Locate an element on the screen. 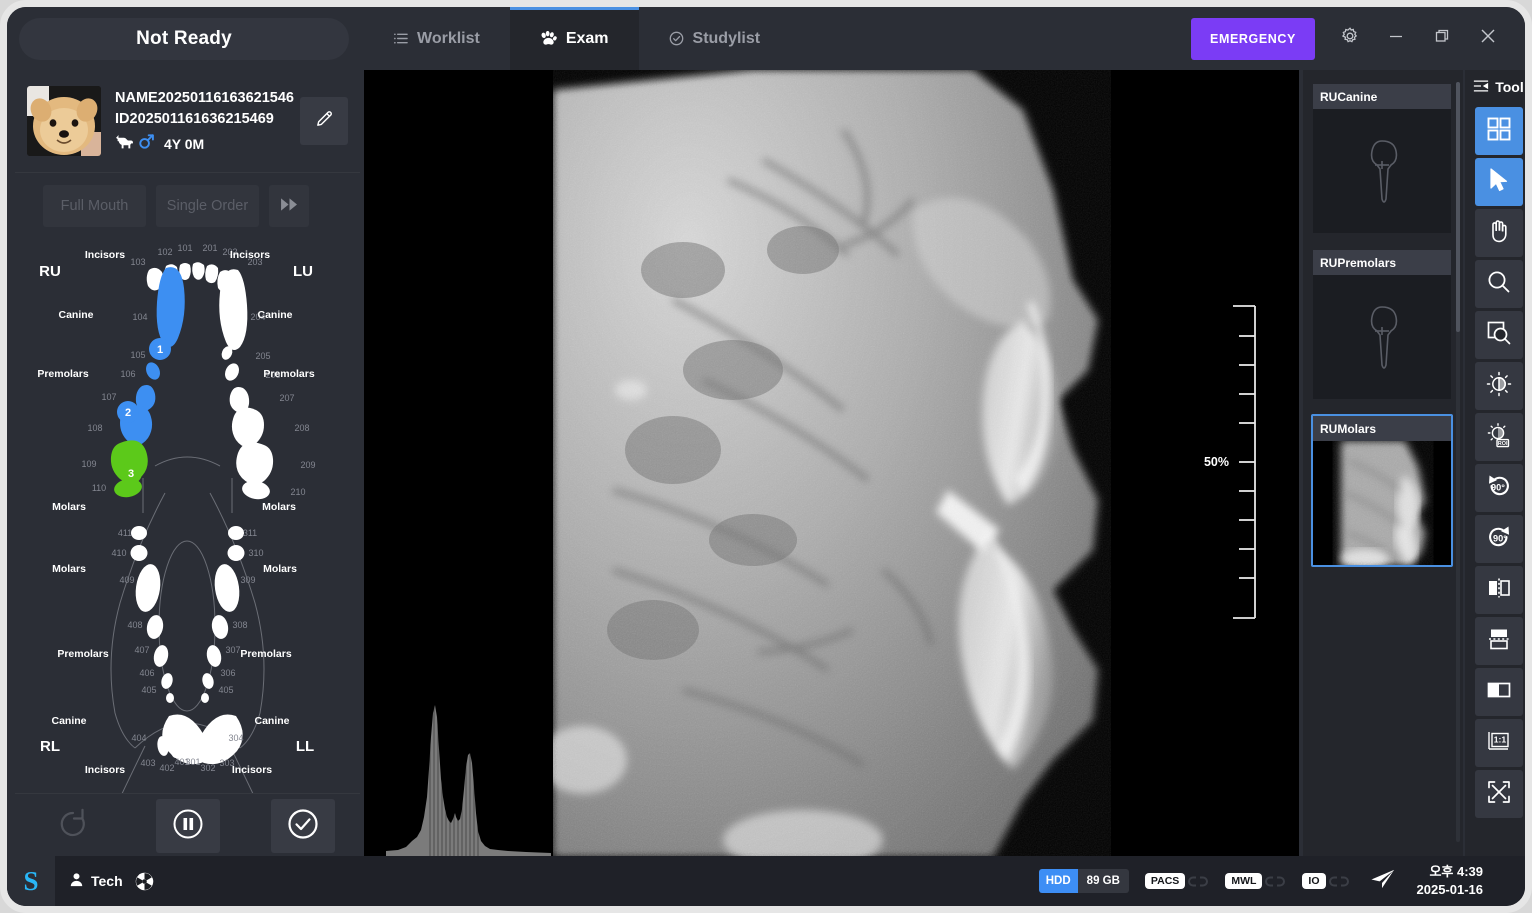 The height and width of the screenshot is (913, 1532). minimize-button is located at coordinates (1396, 39).